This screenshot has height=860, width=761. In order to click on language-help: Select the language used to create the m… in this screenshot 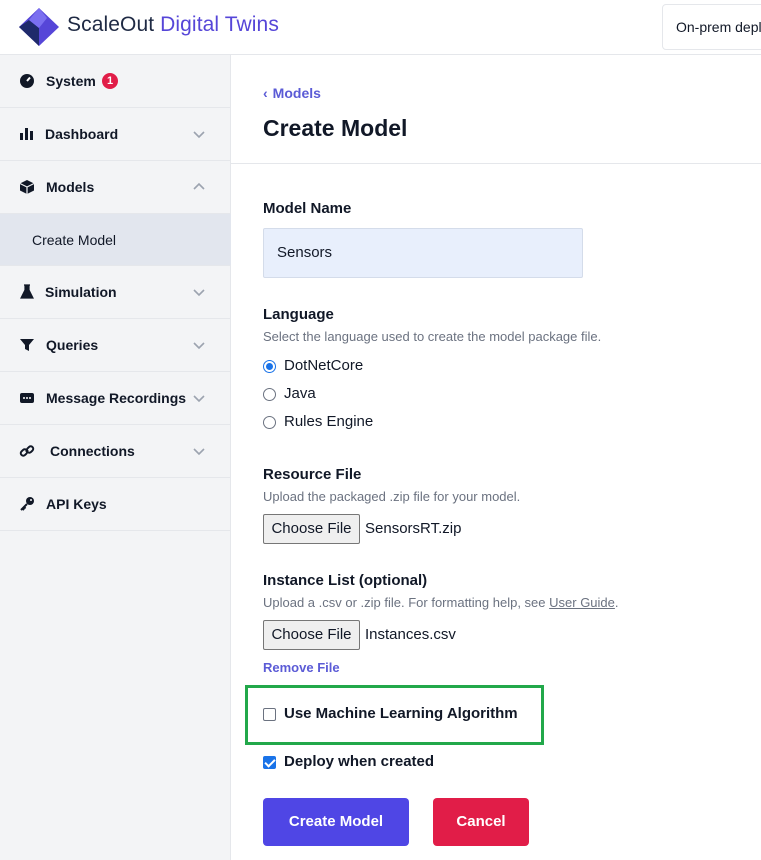, I will do `click(432, 336)`.